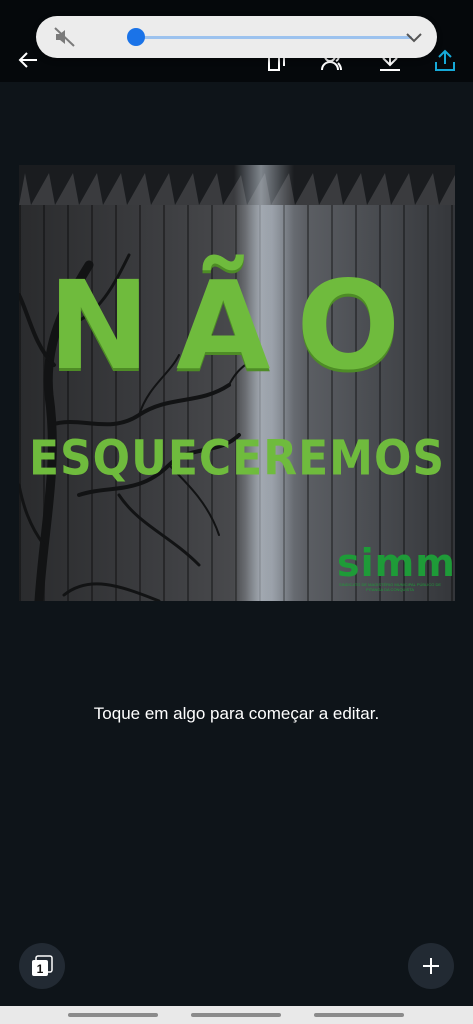 The width and height of the screenshot is (473, 1024). What do you see at coordinates (236, 713) in the screenshot?
I see `edit-hint: Toque em algo para começar a editar.` at bounding box center [236, 713].